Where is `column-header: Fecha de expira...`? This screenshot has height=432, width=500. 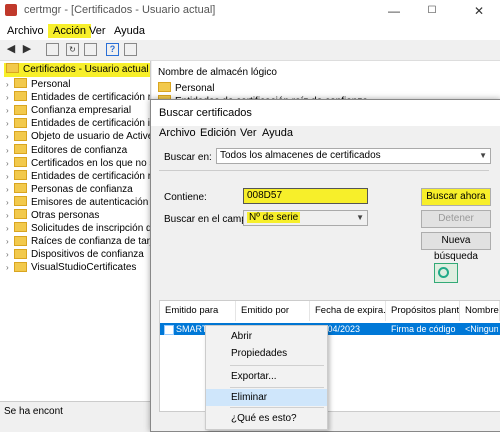
column-header: Fecha de expira... is located at coordinates (348, 311).